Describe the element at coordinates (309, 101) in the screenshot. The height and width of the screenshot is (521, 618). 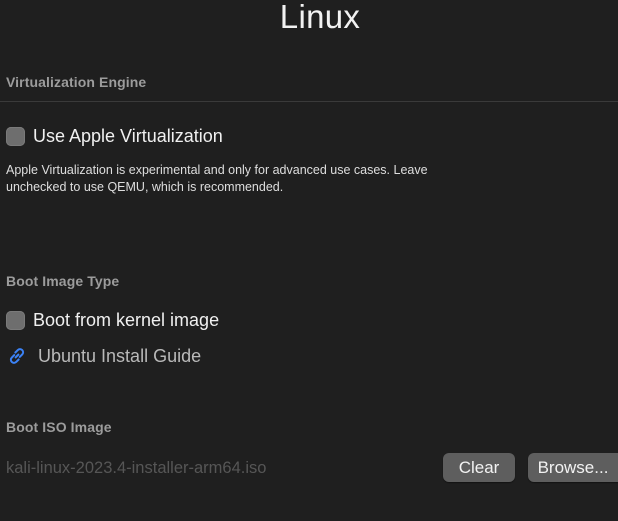
I see `section-divider` at that location.